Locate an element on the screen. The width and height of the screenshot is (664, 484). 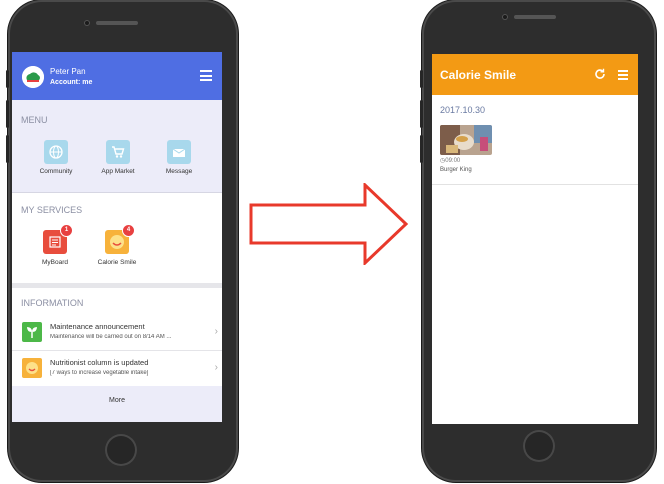
notification-badge: 4 is located at coordinates (128, 230).